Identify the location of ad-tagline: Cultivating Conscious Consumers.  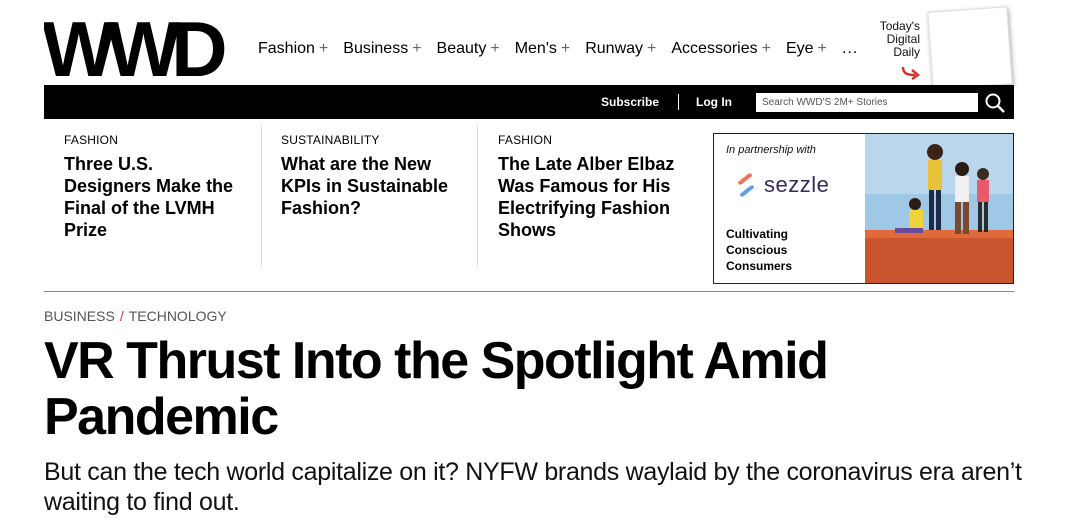
(759, 250).